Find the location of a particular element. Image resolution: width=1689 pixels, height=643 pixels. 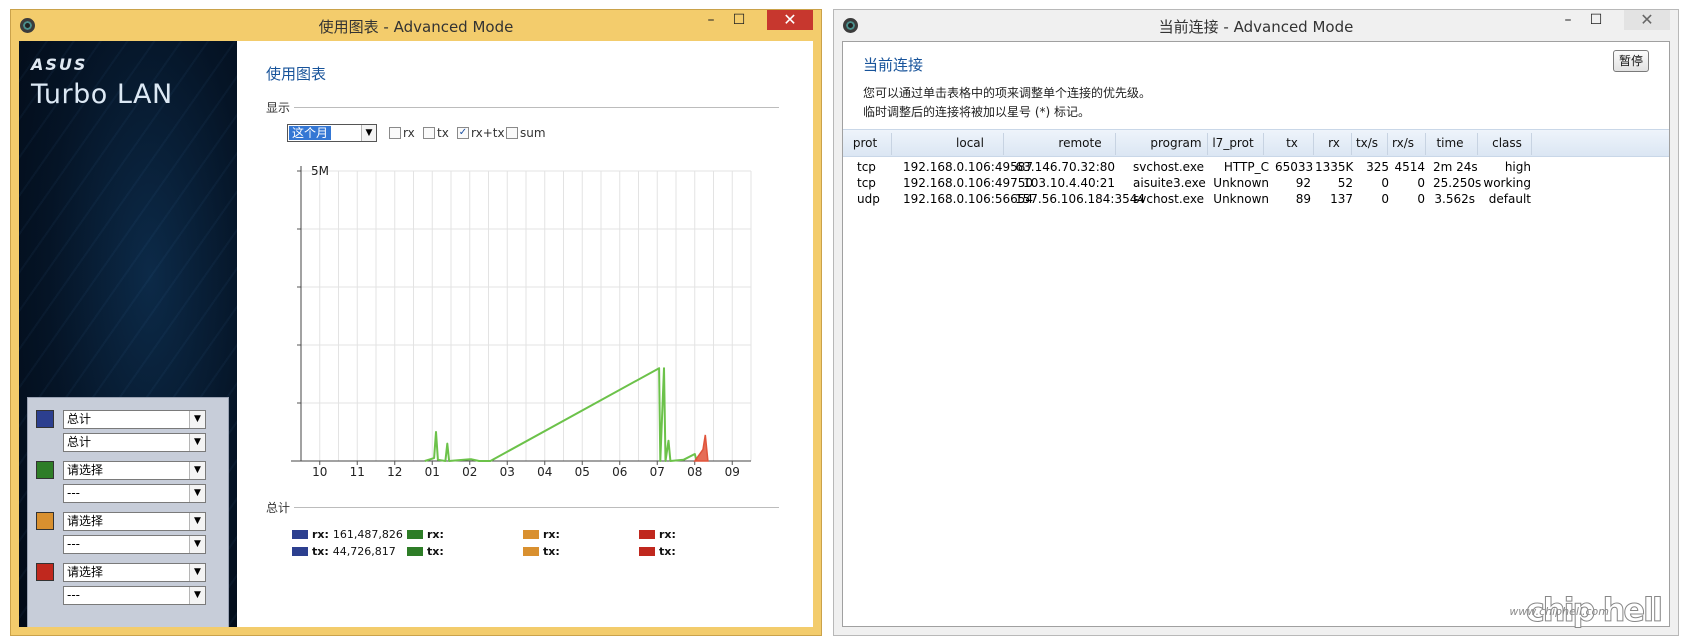

description-line-1: 您可以通过单击表格中的项来调整单个连接的优先级。 is located at coordinates (1007, 93).